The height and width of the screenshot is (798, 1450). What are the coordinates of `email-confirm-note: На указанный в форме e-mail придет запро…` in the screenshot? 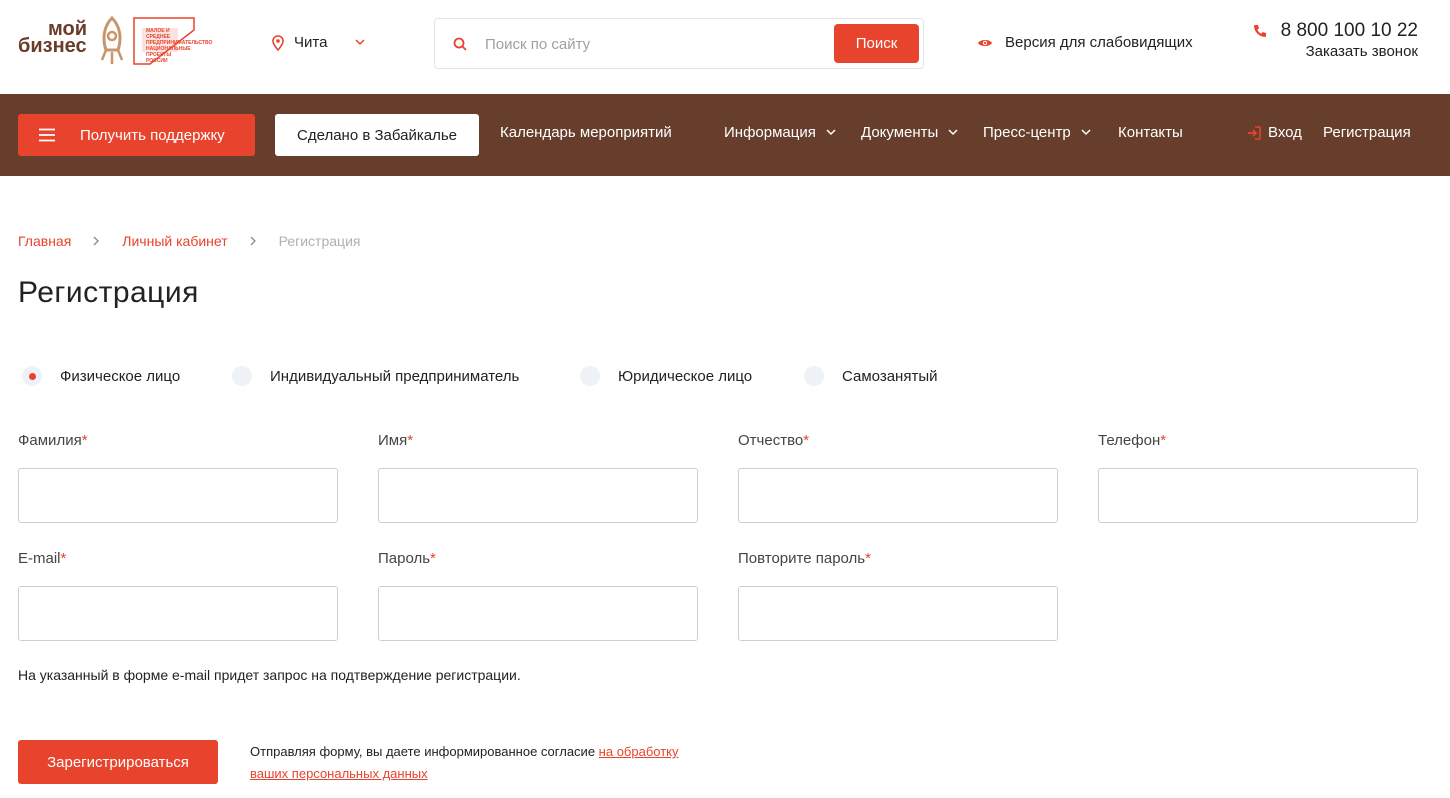 It's located at (269, 675).